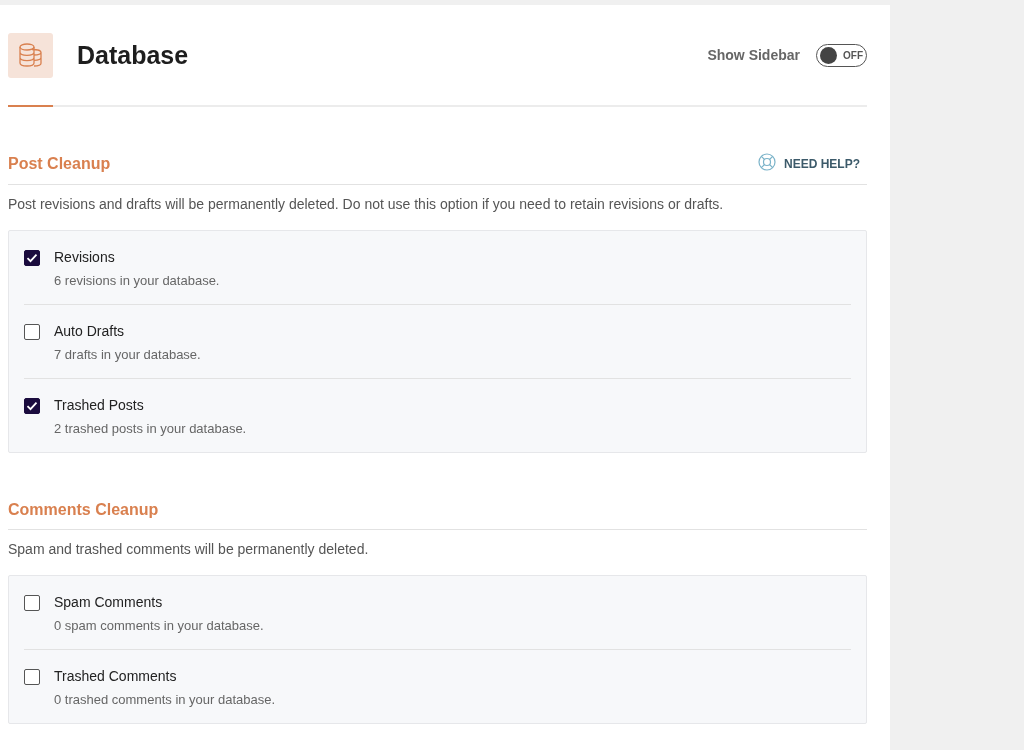 This screenshot has width=1024, height=750. What do you see at coordinates (127, 354) in the screenshot?
I see `option-detail: 7 drafts in your database.` at bounding box center [127, 354].